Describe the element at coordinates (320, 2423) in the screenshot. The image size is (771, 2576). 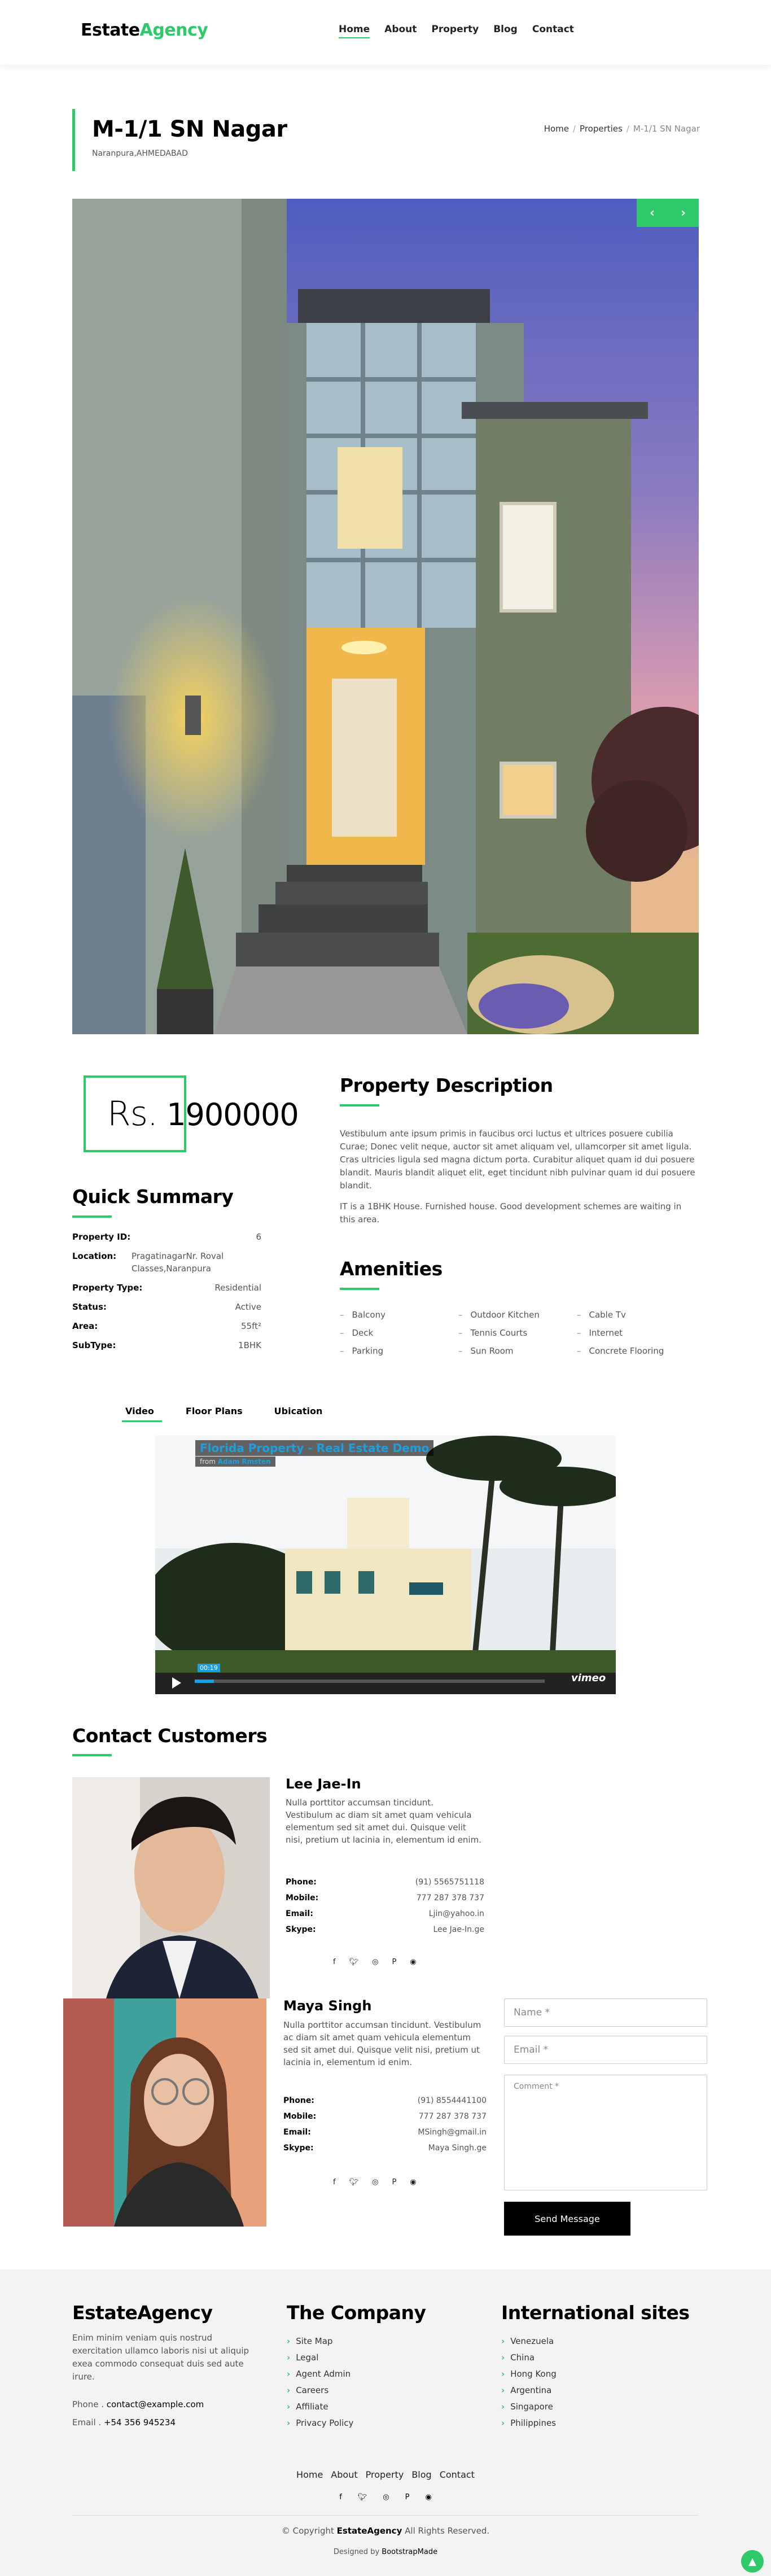
I see `footer-link: Privacy Policy` at that location.